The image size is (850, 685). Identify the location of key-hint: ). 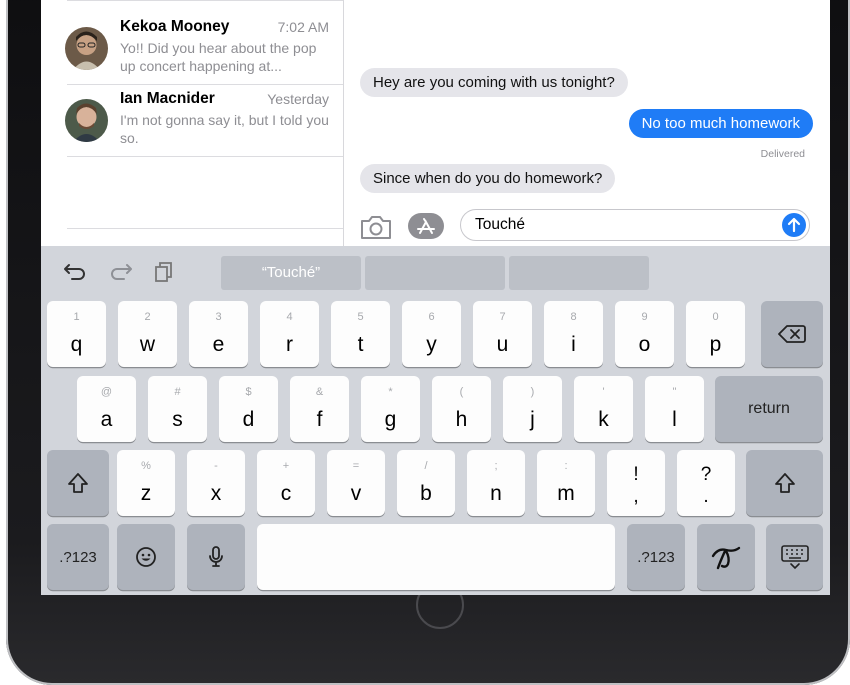
(532, 392).